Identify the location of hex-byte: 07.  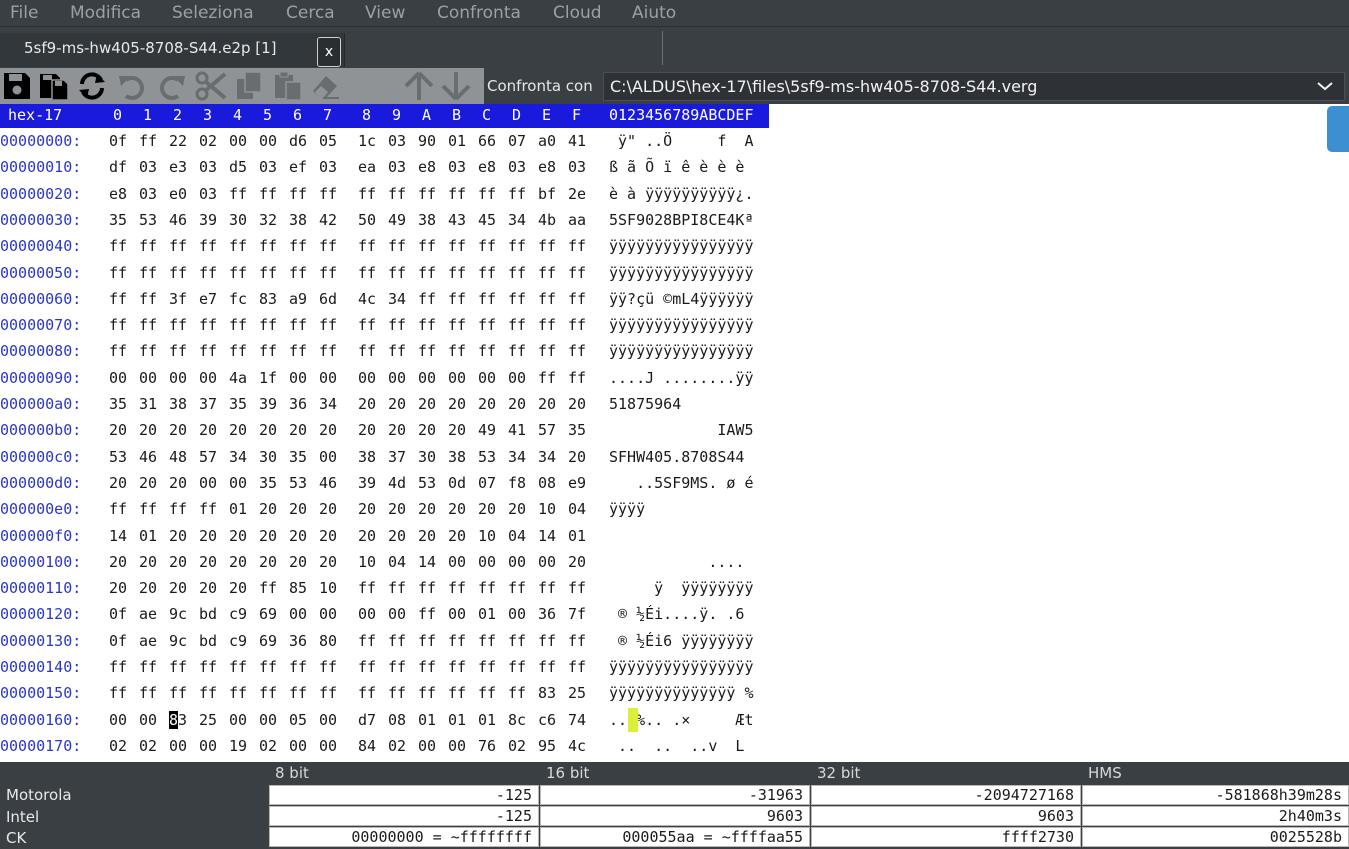
(517, 141).